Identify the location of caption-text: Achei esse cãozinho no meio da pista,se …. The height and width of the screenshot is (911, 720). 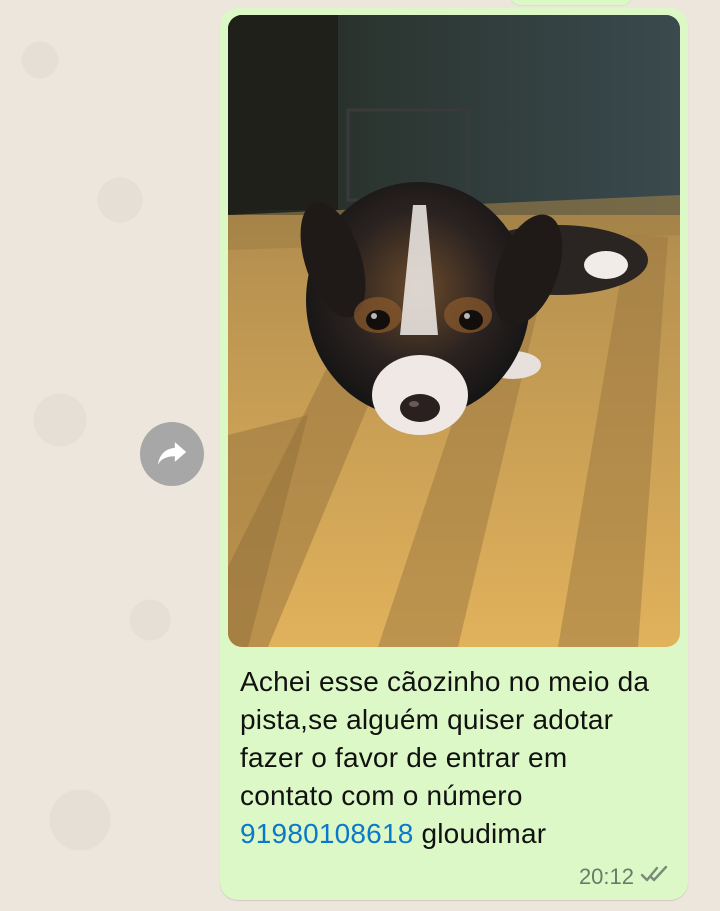
(445, 738).